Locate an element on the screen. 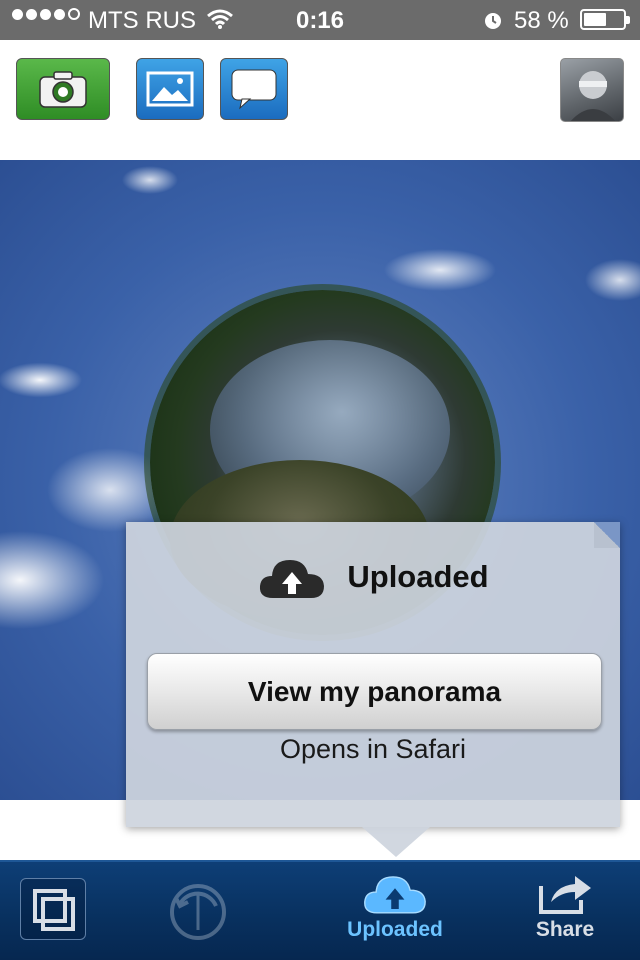 The width and height of the screenshot is (640, 960). tab-share-label: Share is located at coordinates (565, 929).